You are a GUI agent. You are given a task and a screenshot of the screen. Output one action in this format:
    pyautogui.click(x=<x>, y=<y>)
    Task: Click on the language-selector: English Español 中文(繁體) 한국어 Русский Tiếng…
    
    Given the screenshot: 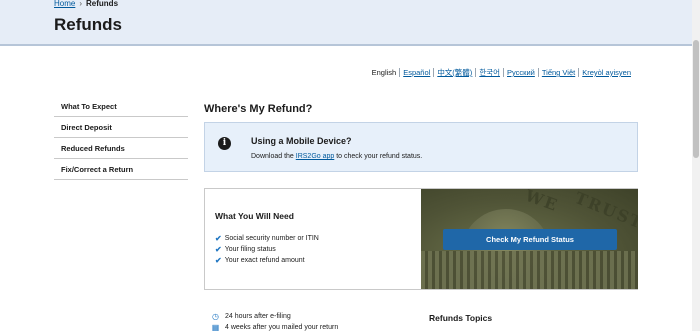 What is the action you would take?
    pyautogui.click(x=501, y=72)
    